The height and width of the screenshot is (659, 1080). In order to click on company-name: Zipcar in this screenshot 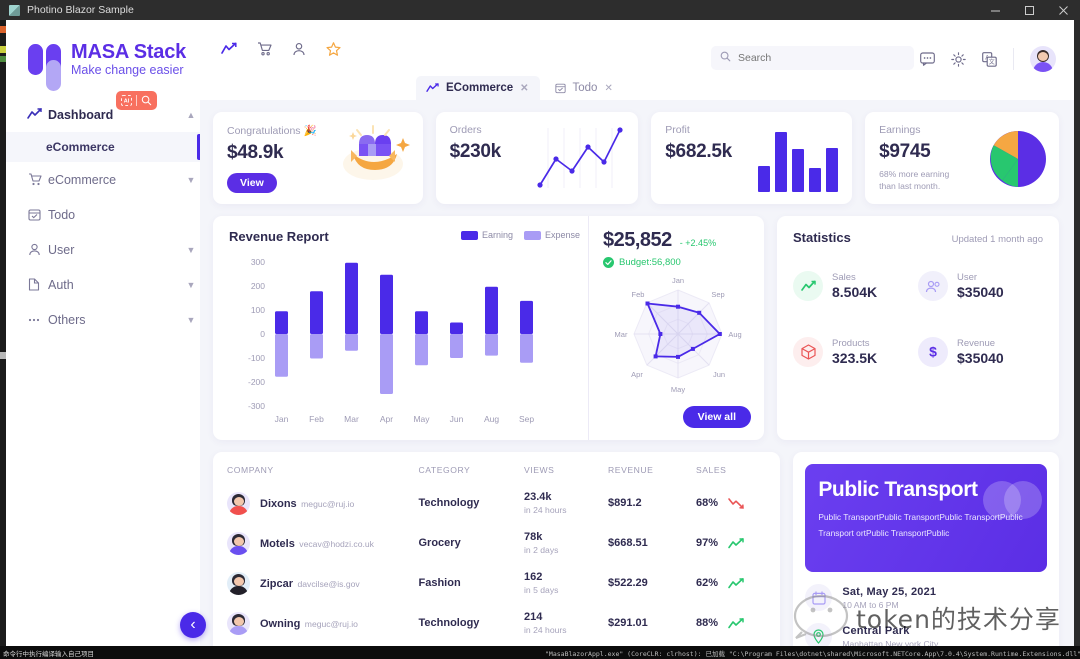, I will do `click(277, 584)`.